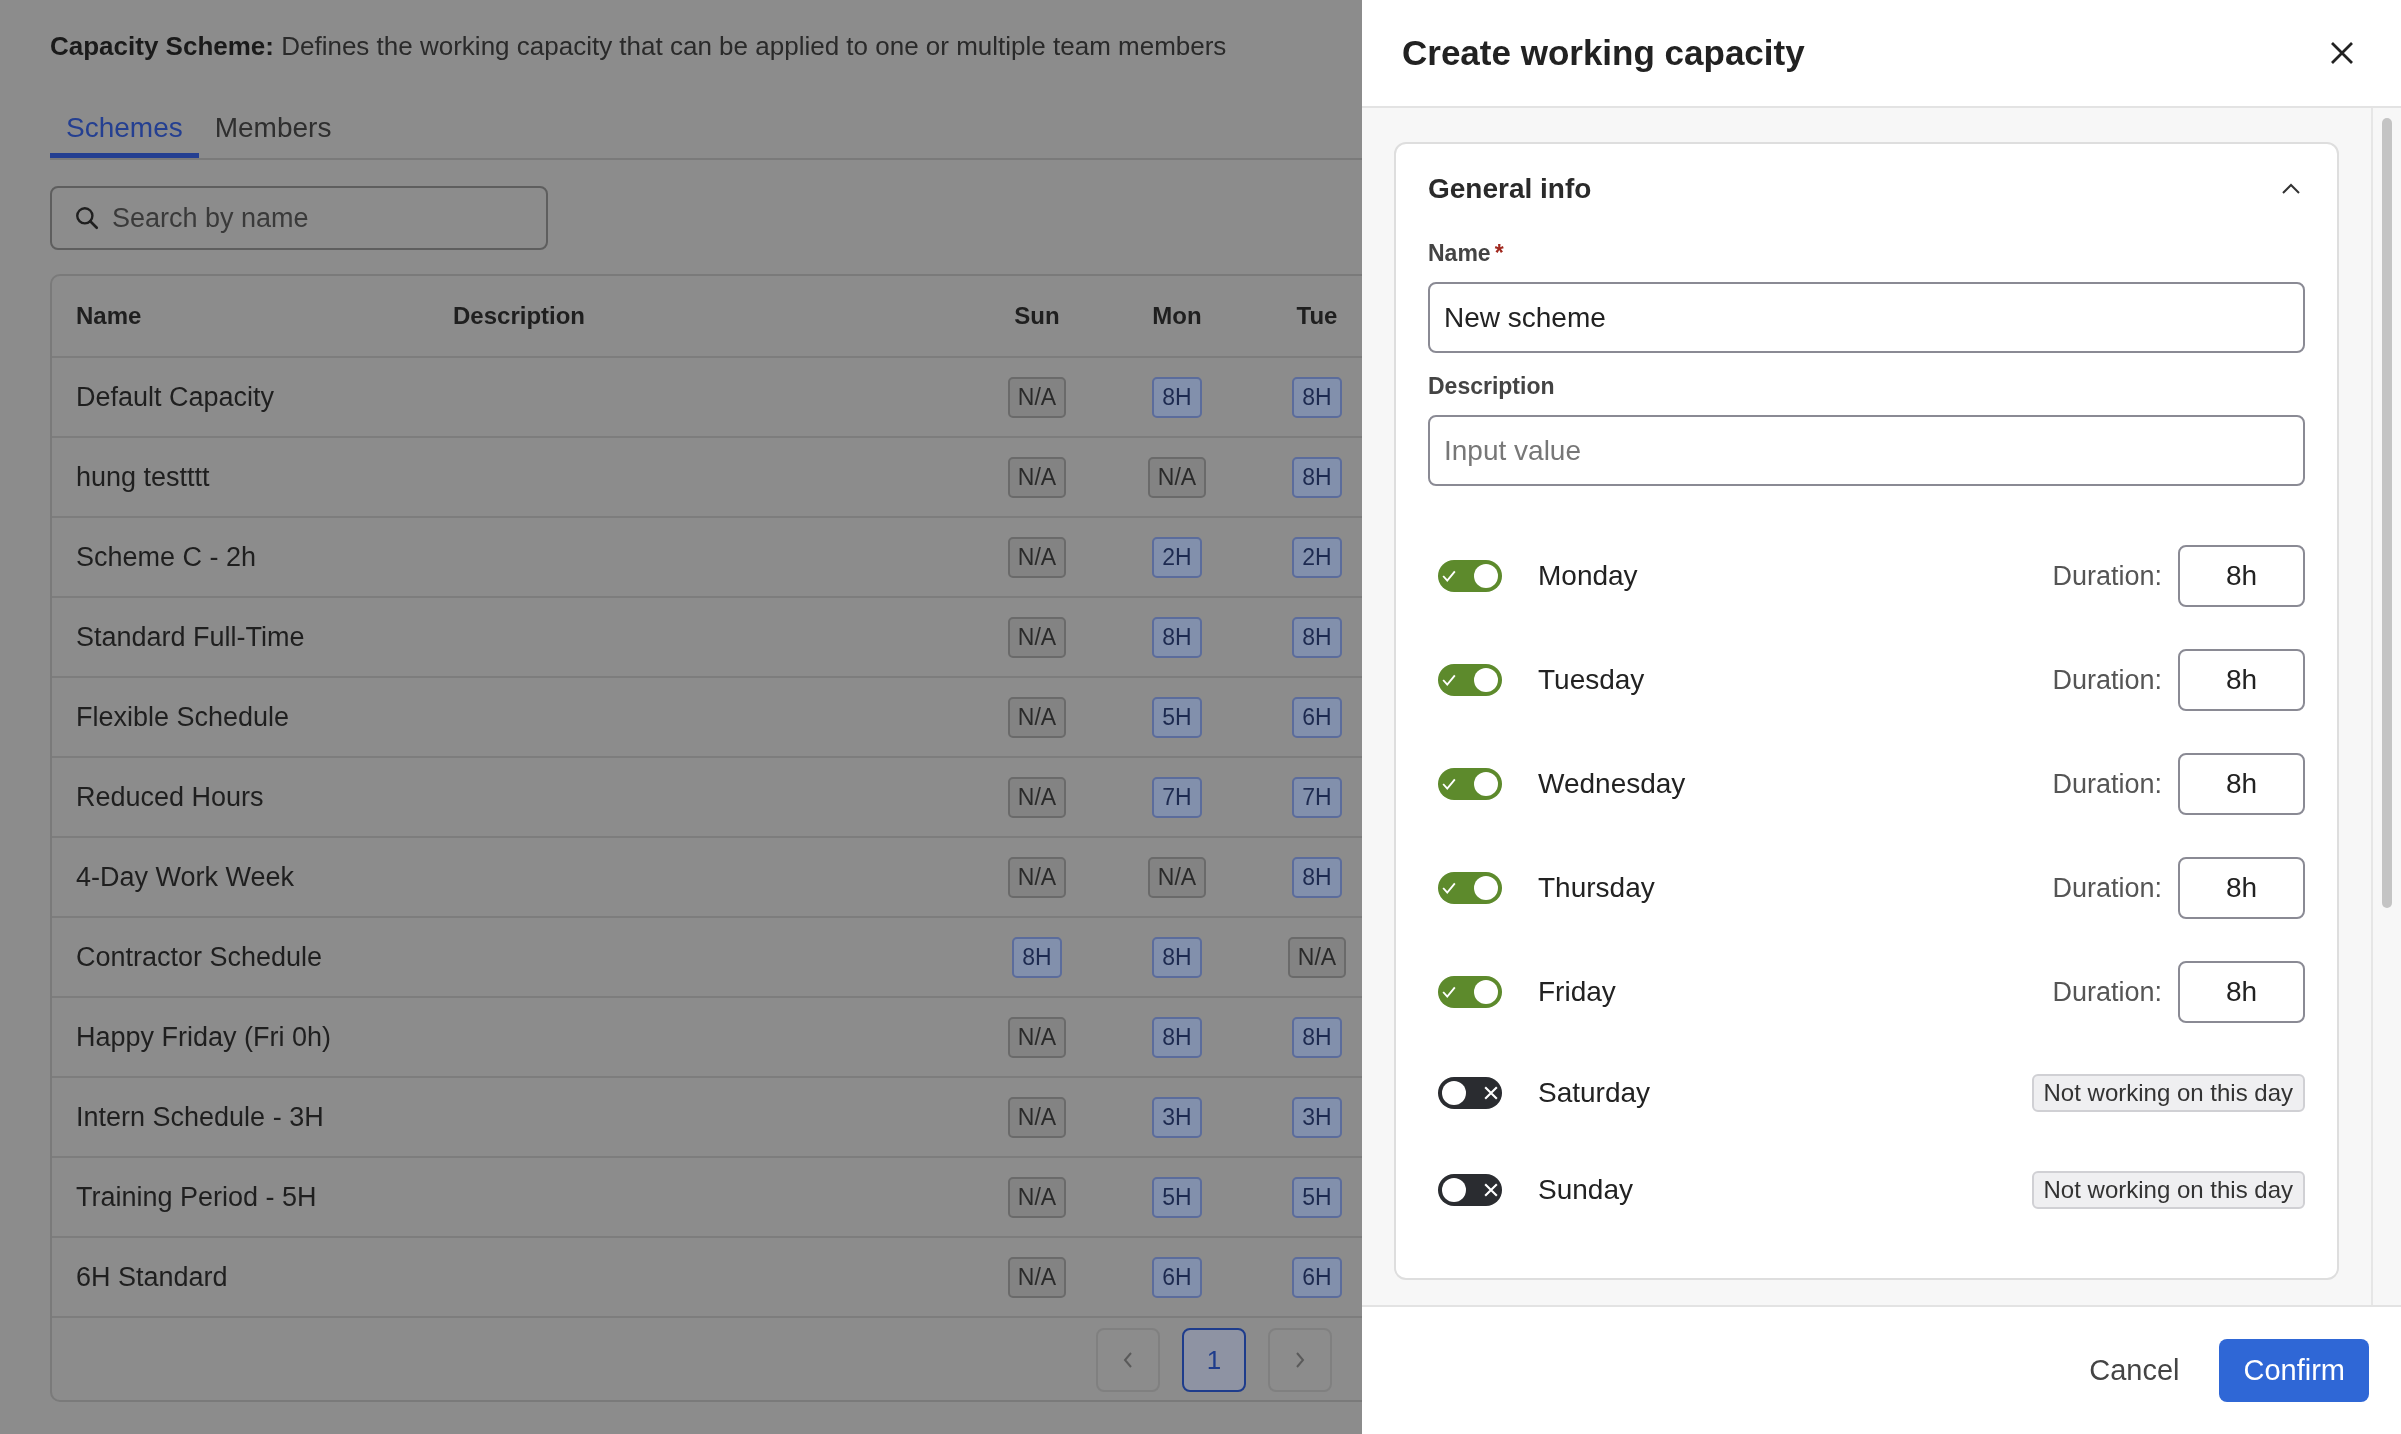  What do you see at coordinates (639, 46) in the screenshot?
I see `page-description: Capacity Scheme: Defines the working capacity that can be applied to one or multiple team members` at bounding box center [639, 46].